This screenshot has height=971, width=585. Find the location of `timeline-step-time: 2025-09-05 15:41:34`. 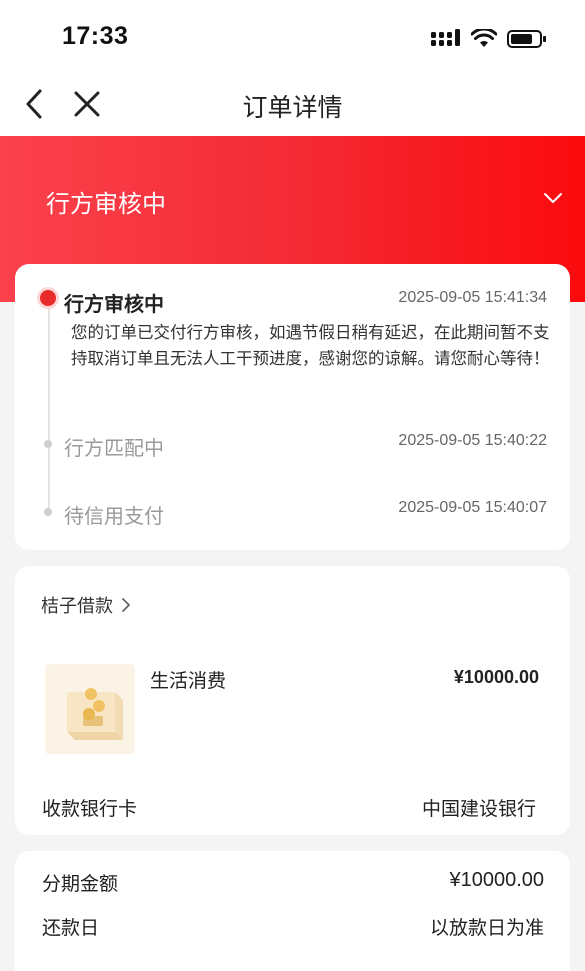

timeline-step-time: 2025-09-05 15:41:34 is located at coordinates (472, 297).